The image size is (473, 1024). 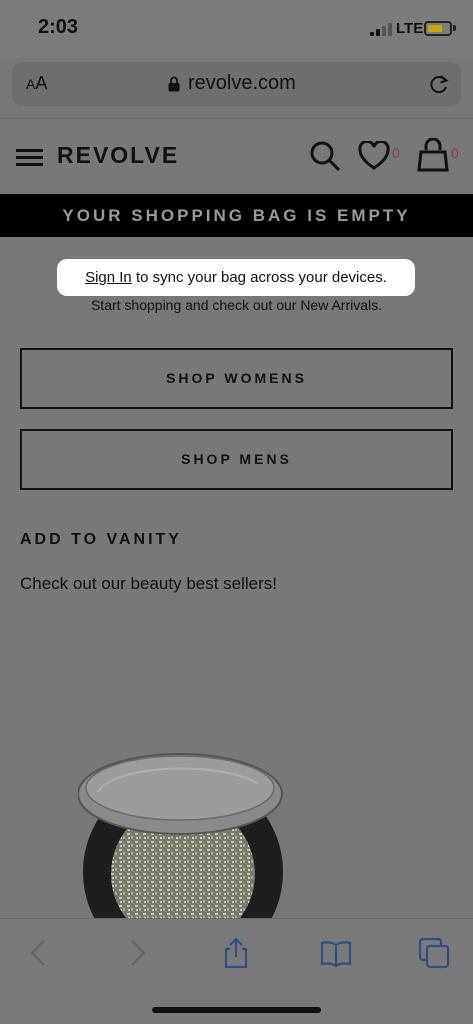 What do you see at coordinates (236, 118) in the screenshot?
I see `divider` at bounding box center [236, 118].